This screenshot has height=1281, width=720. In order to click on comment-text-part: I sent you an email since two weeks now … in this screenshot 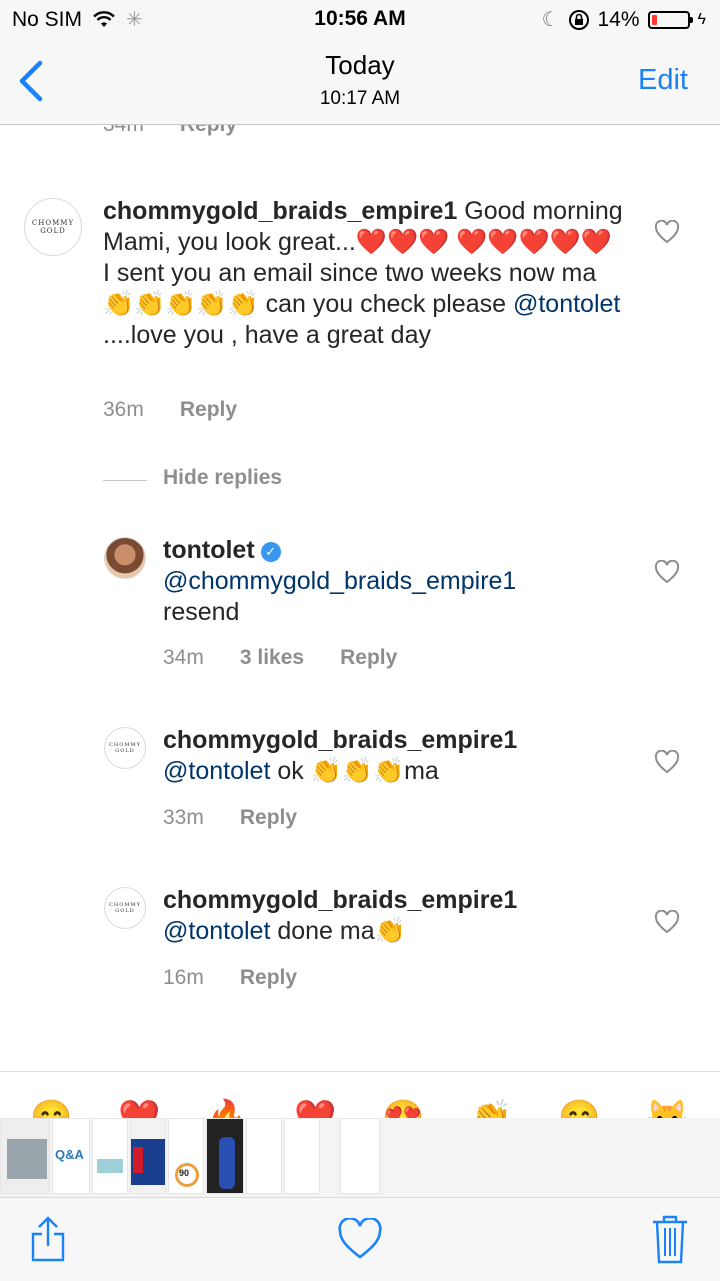, I will do `click(350, 273)`.